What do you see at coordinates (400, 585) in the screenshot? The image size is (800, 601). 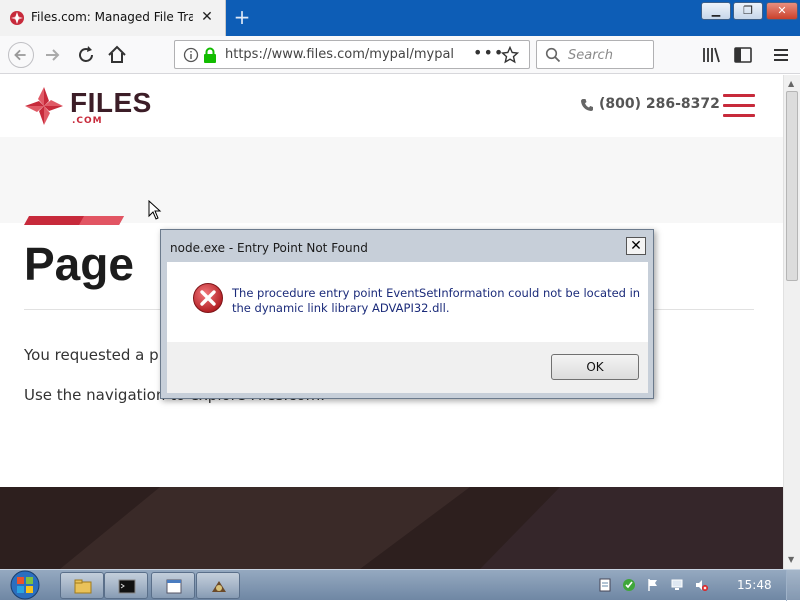 I see `taskbar: 15:48` at bounding box center [400, 585].